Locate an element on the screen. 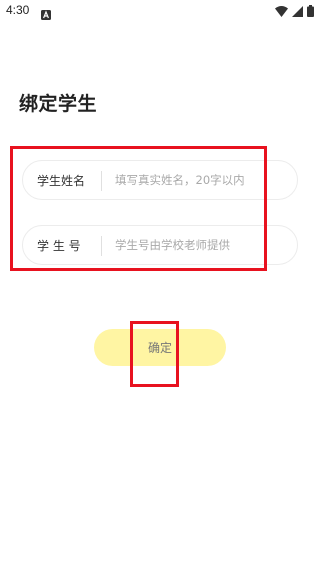 This screenshot has height=568, width=320. a-badge-icon is located at coordinates (46, 12).